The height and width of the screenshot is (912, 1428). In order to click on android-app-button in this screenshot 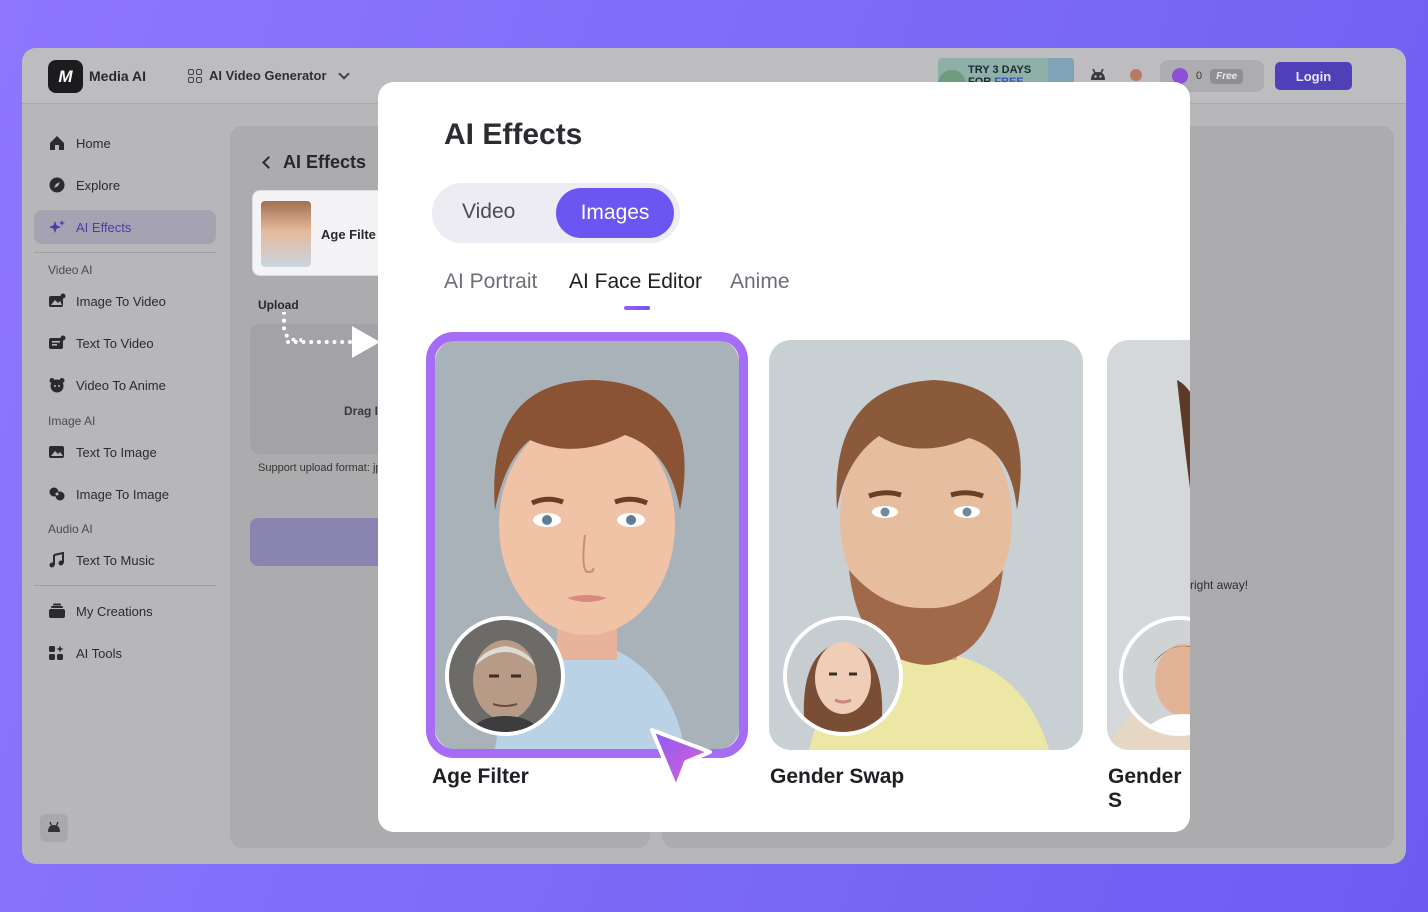, I will do `click(54, 828)`.